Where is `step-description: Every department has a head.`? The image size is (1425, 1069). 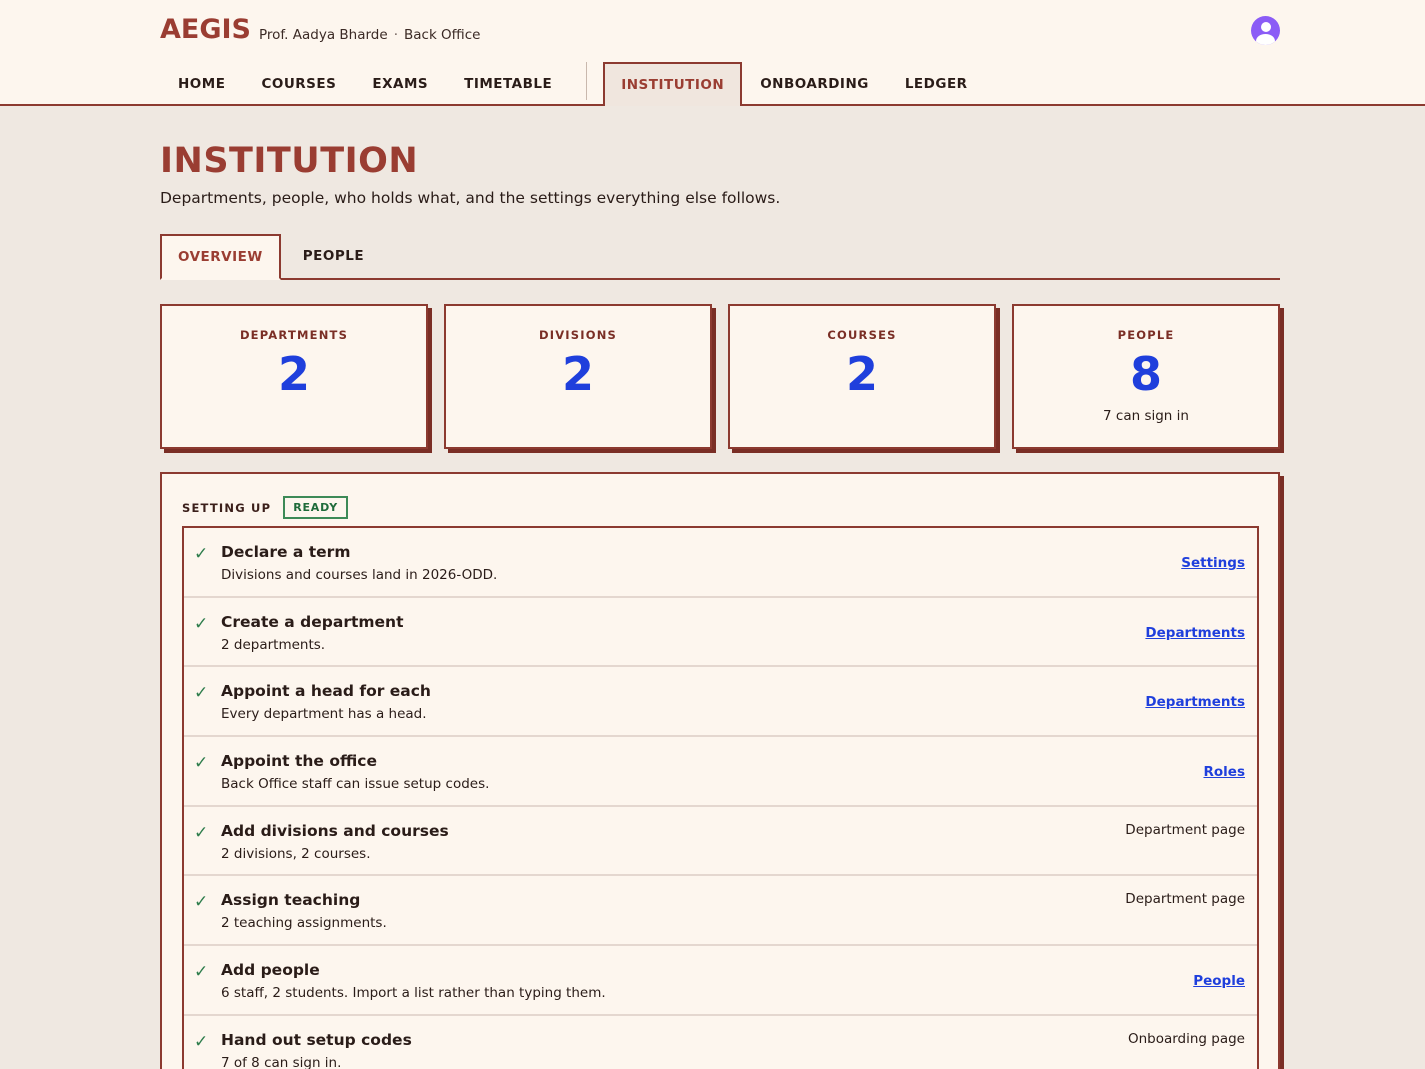 step-description: Every department has a head. is located at coordinates (324, 714).